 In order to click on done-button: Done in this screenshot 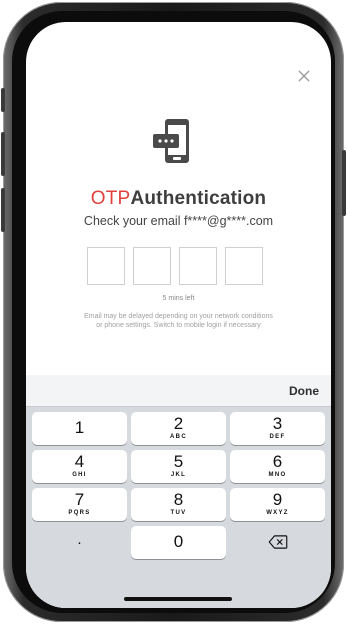, I will do `click(304, 391)`.